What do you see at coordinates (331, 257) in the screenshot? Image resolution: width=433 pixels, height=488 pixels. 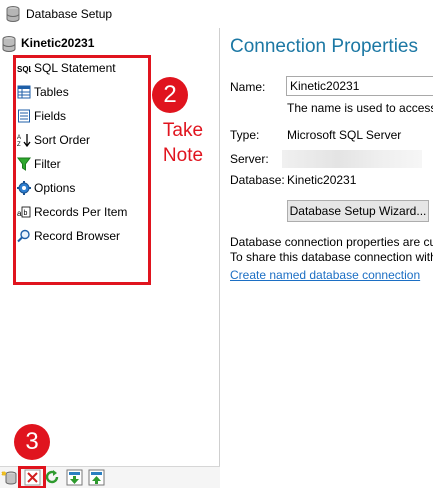 I see `info-text-line-2: To share this database connection with` at bounding box center [331, 257].